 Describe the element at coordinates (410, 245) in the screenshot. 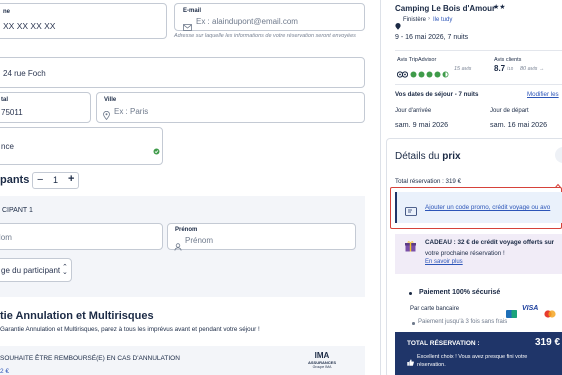

I see `gift-icon` at that location.